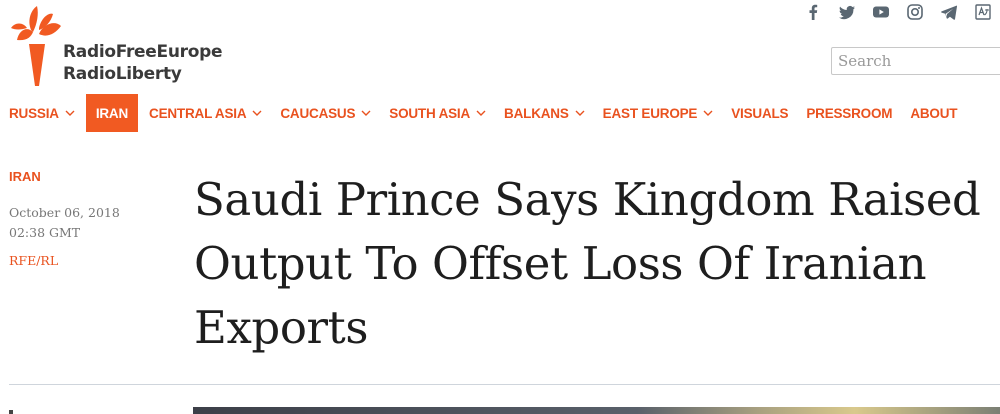  Describe the element at coordinates (915, 12) in the screenshot. I see `instagram-icon` at that location.